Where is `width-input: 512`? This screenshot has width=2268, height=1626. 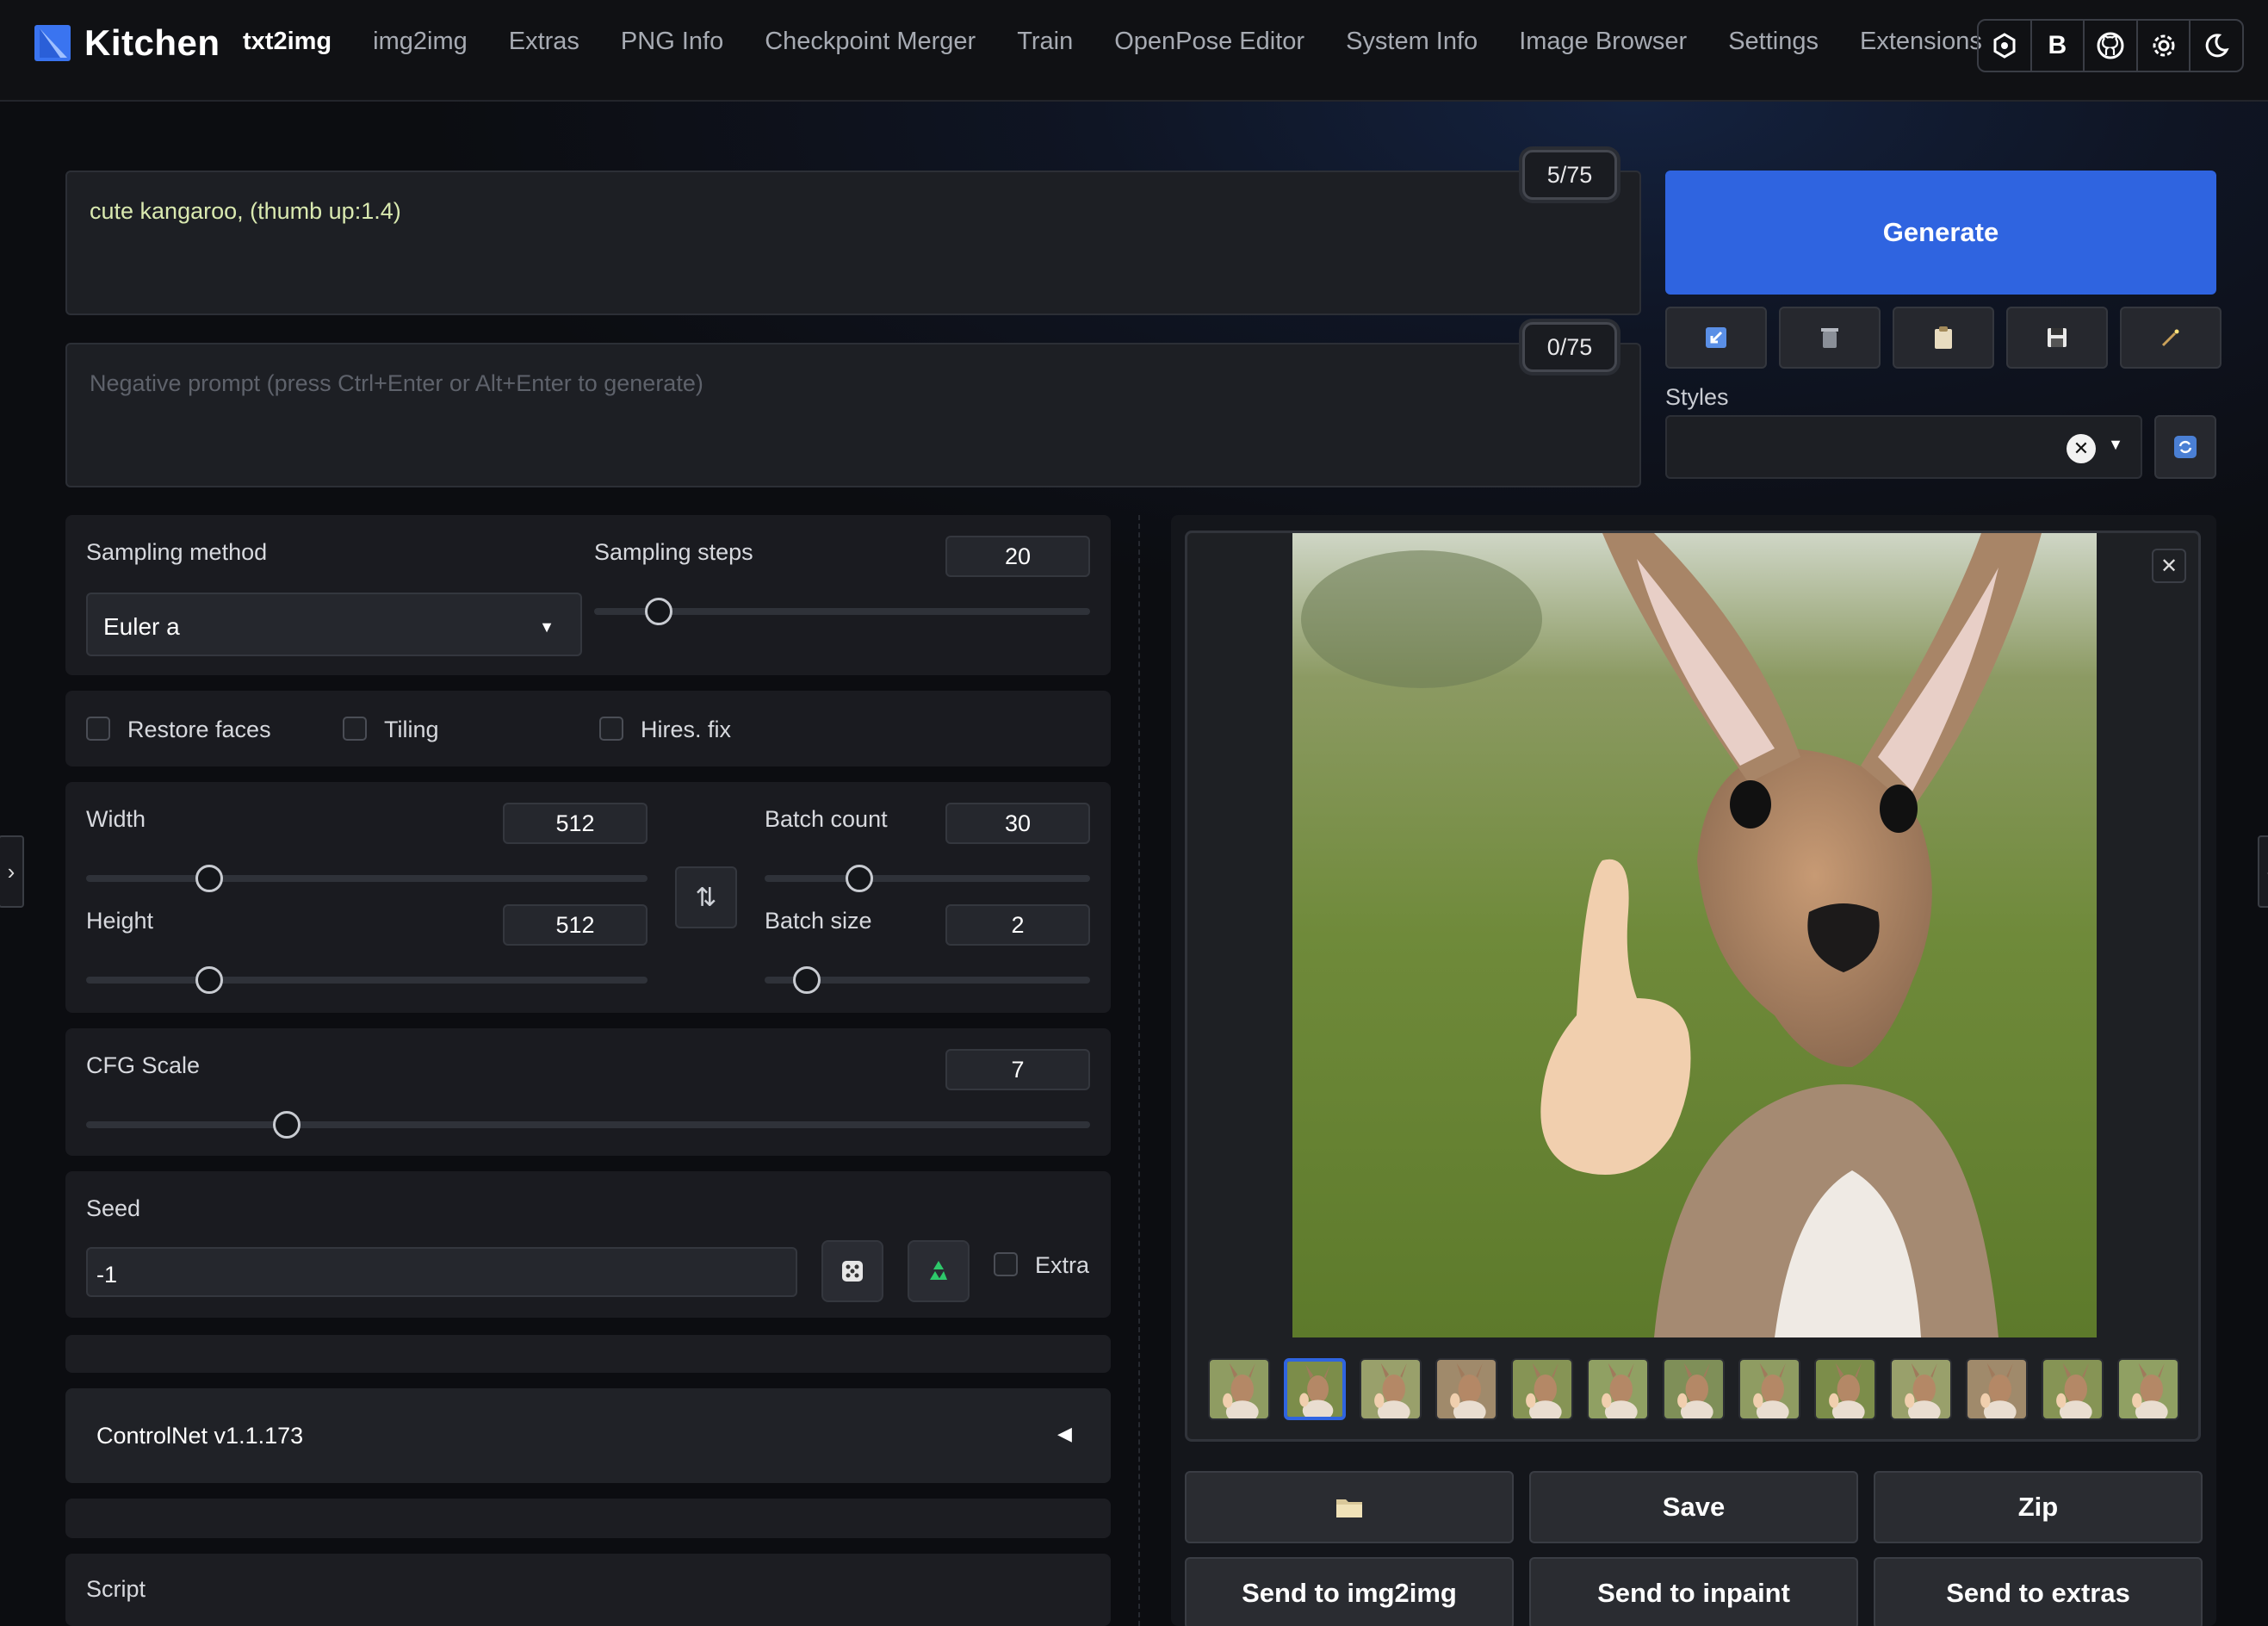 width-input: 512 is located at coordinates (576, 823).